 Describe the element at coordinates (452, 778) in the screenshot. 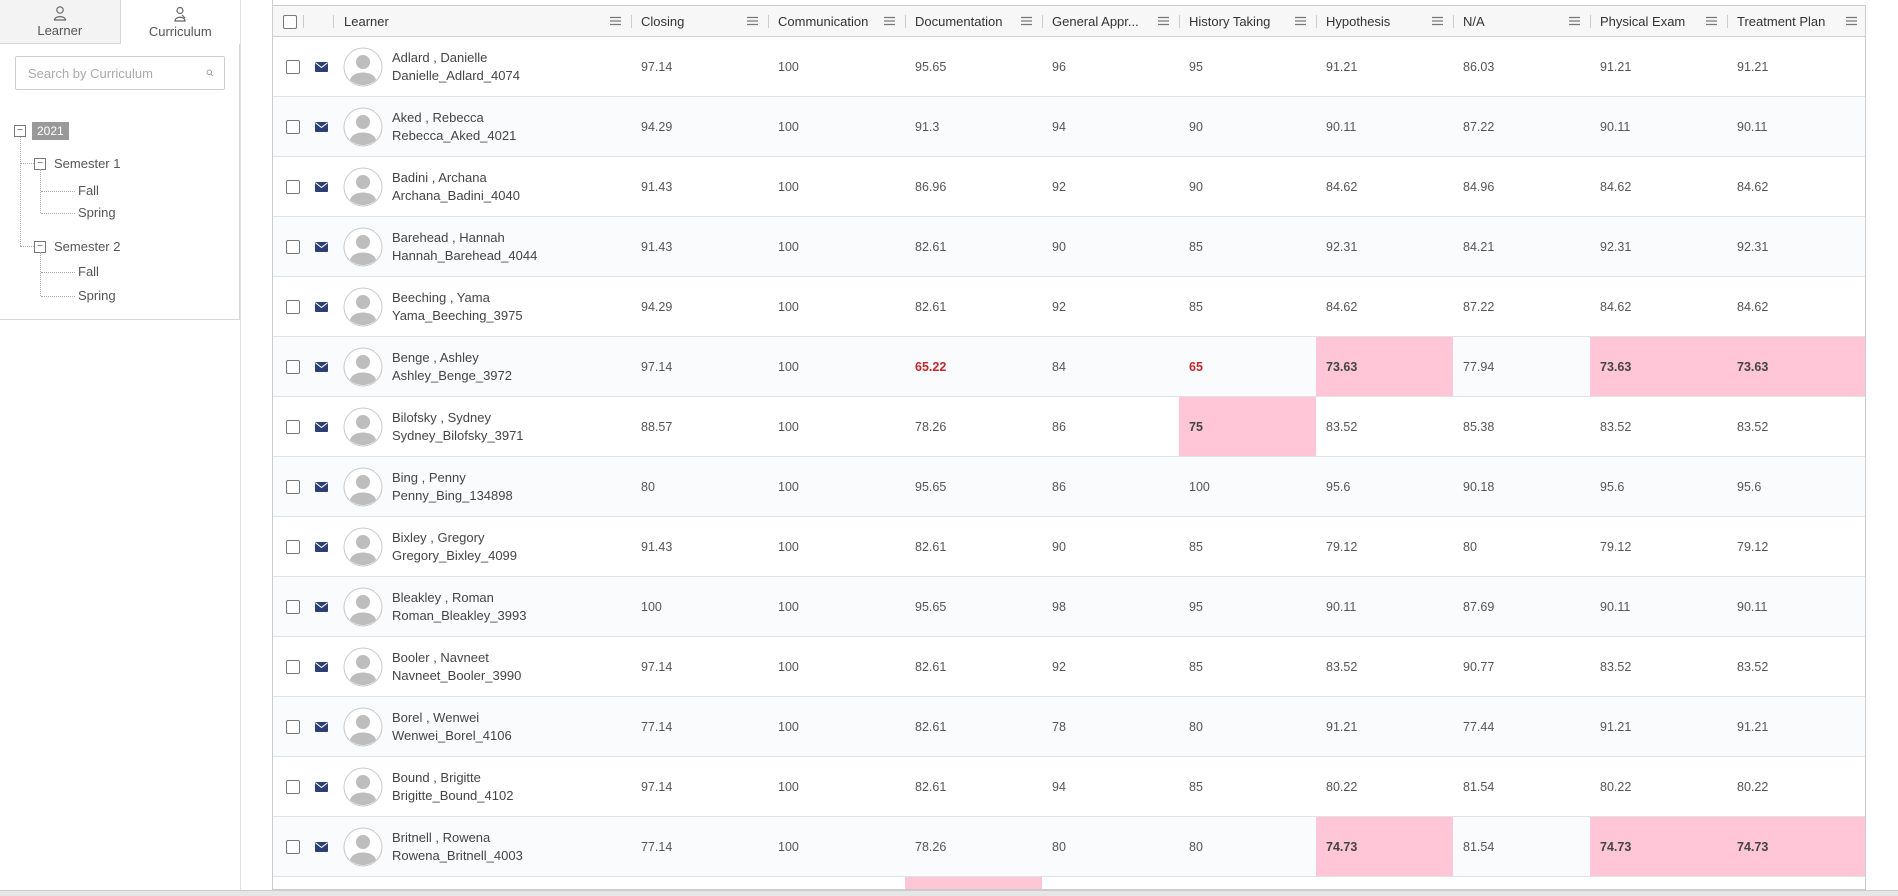

I see `learner-name: Bound , Brigitte` at that location.